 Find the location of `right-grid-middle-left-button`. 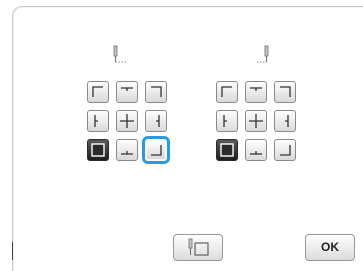

right-grid-middle-left-button is located at coordinates (227, 121).